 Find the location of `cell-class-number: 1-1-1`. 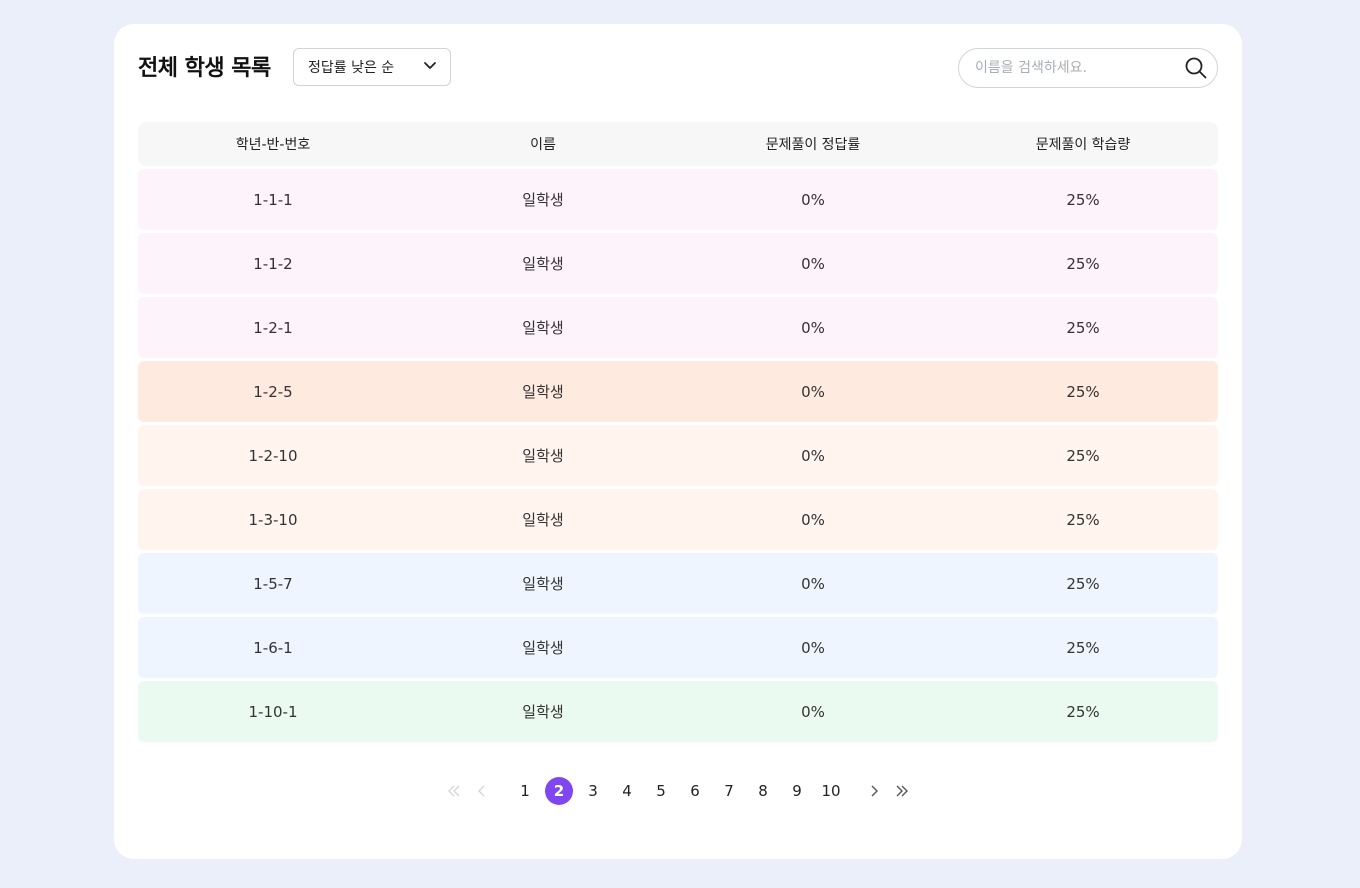

cell-class-number: 1-1-1 is located at coordinates (273, 199).